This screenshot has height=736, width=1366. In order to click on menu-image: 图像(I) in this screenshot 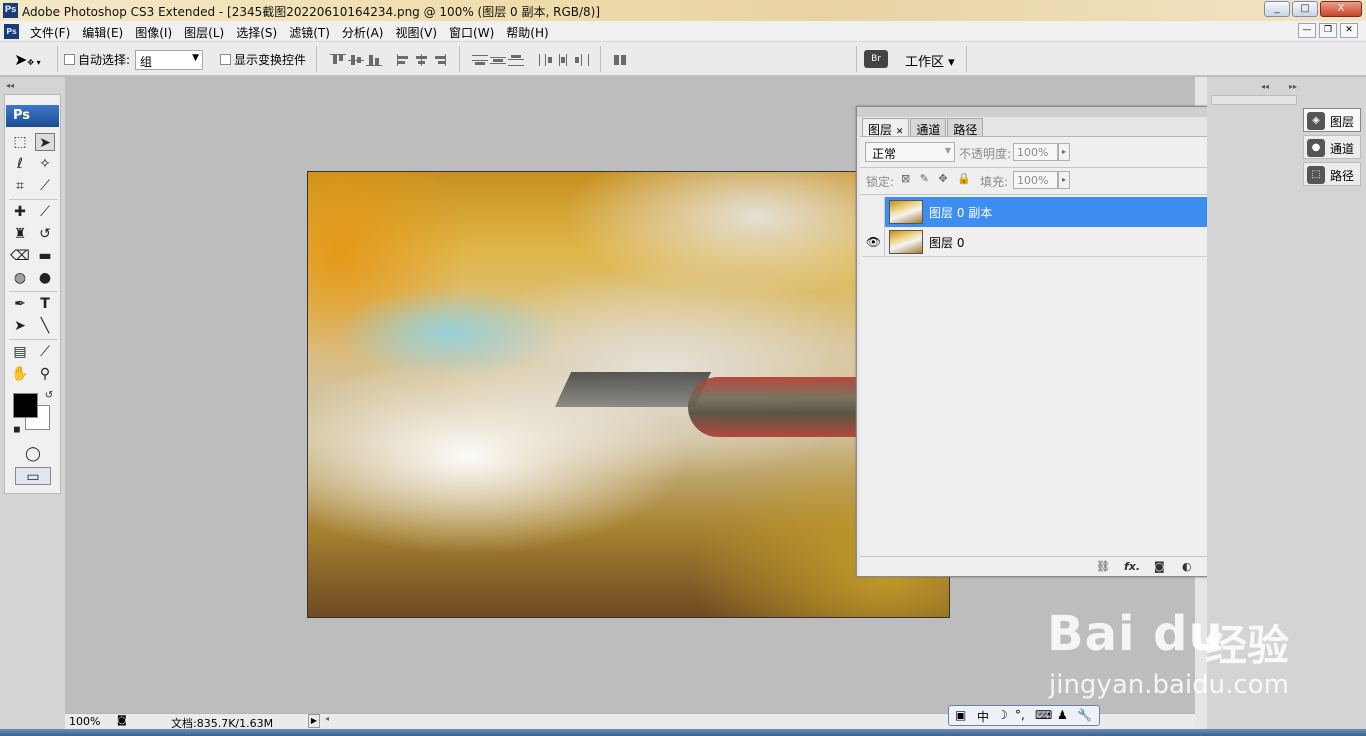, I will do `click(153, 32)`.